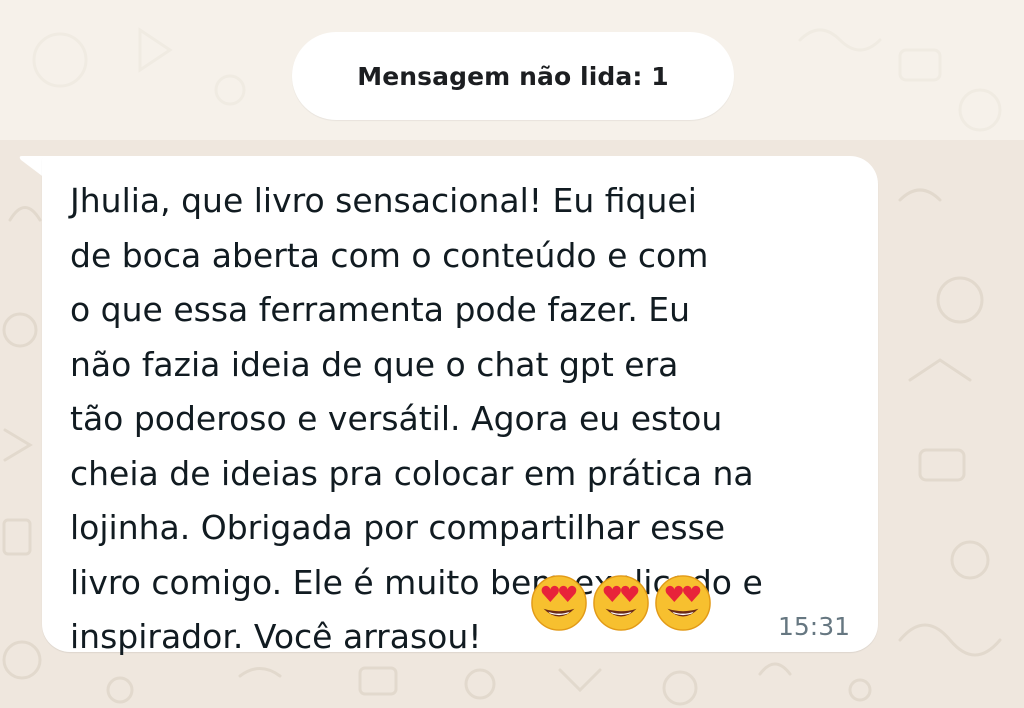  I want to click on message-line: de boca aberta com o conteúdo e com, so click(389, 255).